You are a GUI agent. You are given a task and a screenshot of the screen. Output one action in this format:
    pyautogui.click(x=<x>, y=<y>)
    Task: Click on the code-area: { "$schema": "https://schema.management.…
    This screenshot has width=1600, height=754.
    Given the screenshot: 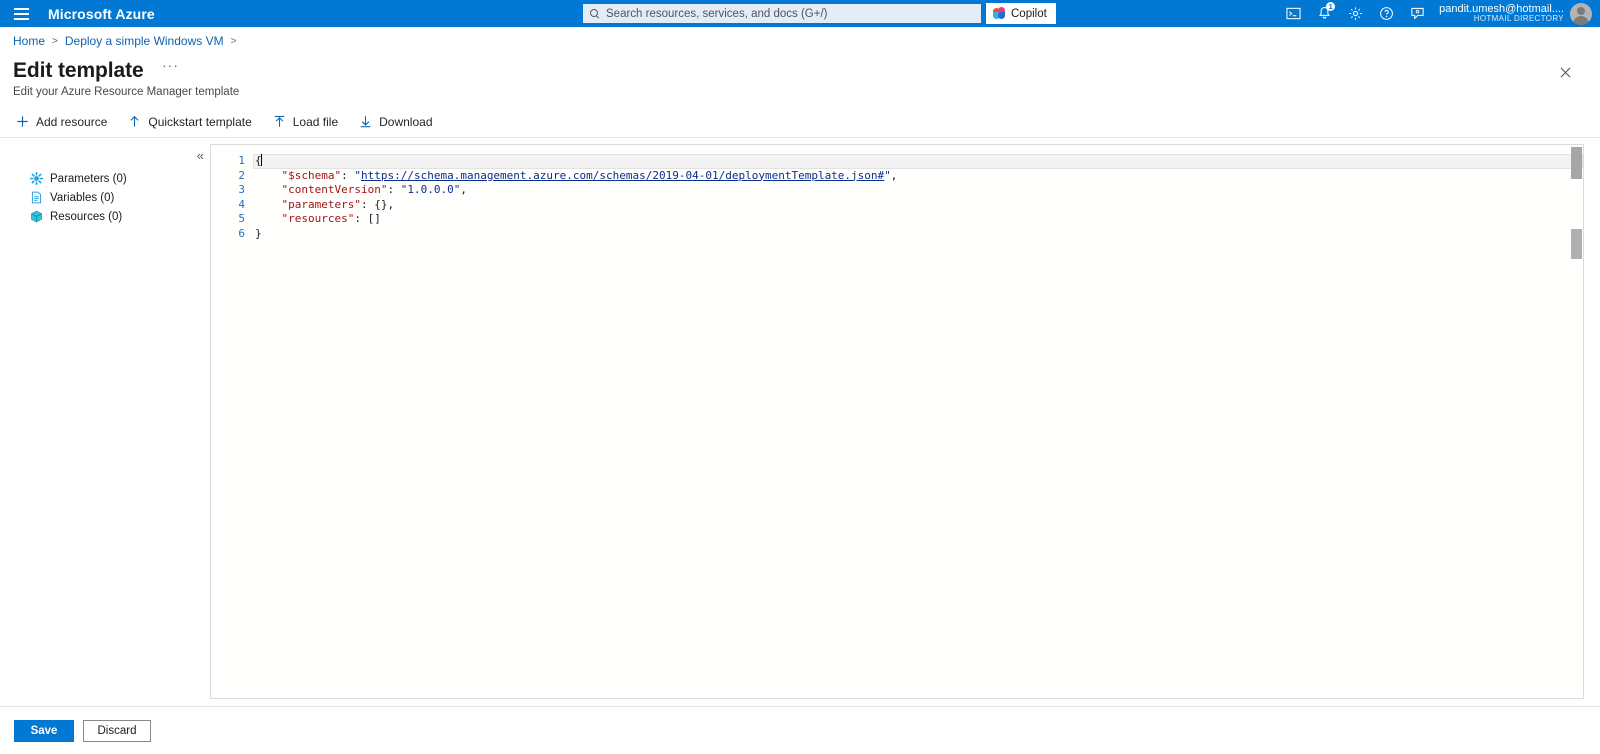 What is the action you would take?
    pyautogui.click(x=918, y=197)
    